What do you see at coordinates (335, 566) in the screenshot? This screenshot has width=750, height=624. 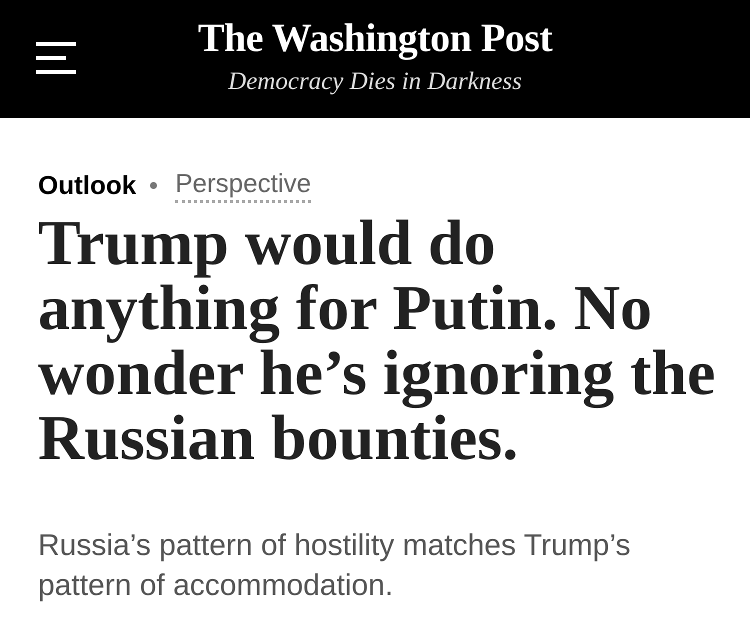 I see `subheadline: Russia’s pattern of hostility matches Trump’s pattern of accommodation.` at bounding box center [335, 566].